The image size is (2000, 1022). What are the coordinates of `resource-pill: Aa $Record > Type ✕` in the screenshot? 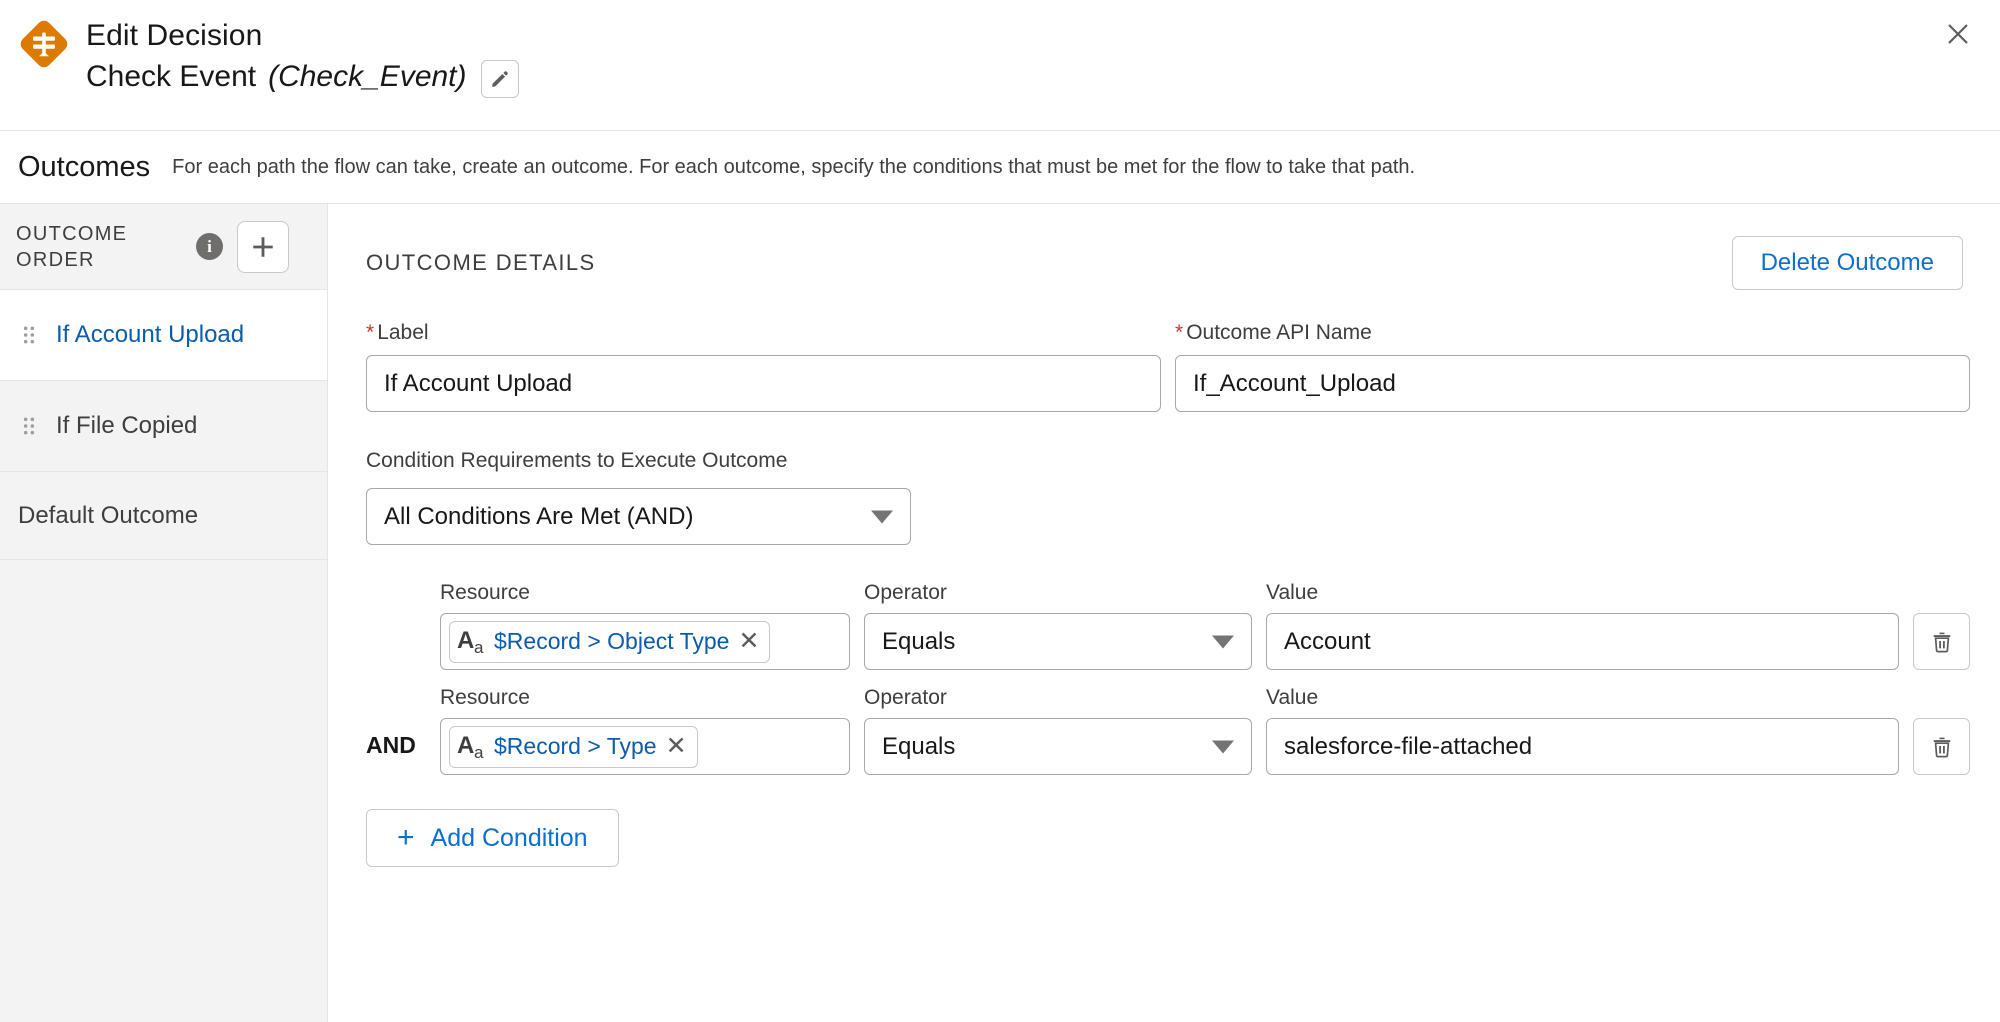 It's located at (573, 746).